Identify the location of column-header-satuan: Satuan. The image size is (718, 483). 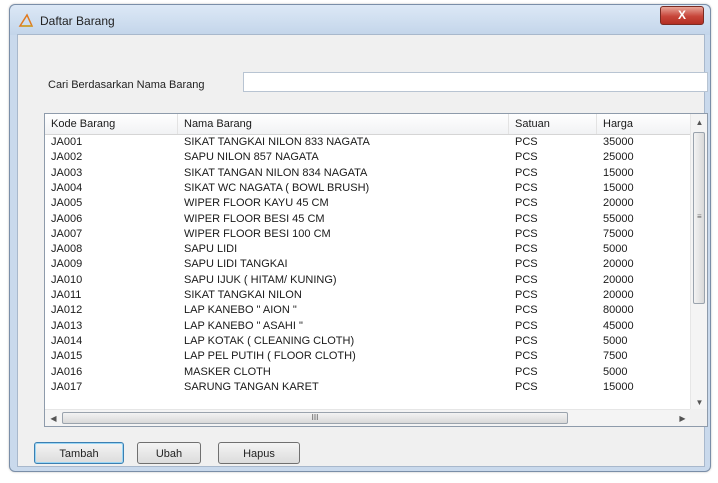
(553, 124).